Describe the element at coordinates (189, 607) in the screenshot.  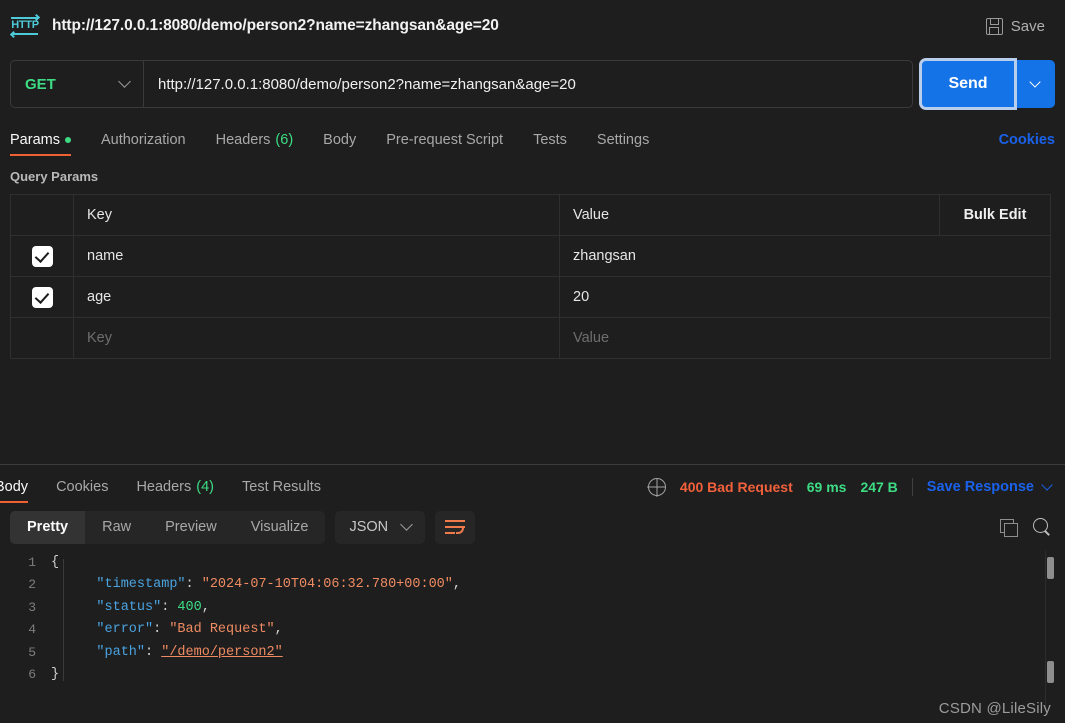
I see `json-value: 400` at that location.